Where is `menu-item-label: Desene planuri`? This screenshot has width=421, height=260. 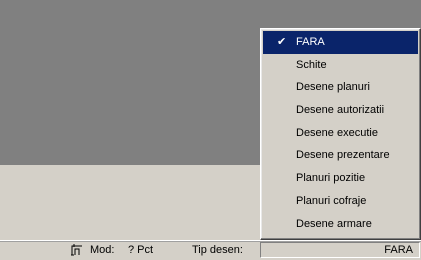 menu-item-label: Desene planuri is located at coordinates (333, 87).